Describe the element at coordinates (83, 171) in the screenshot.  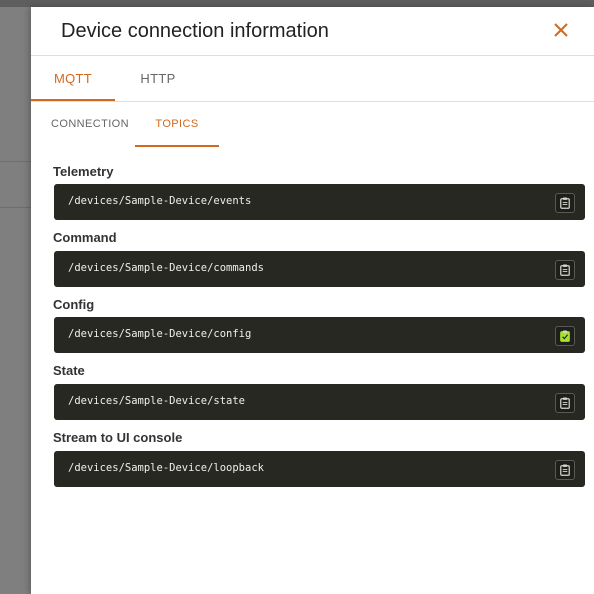
I see `topic-label-telemetry: Telemetry` at that location.